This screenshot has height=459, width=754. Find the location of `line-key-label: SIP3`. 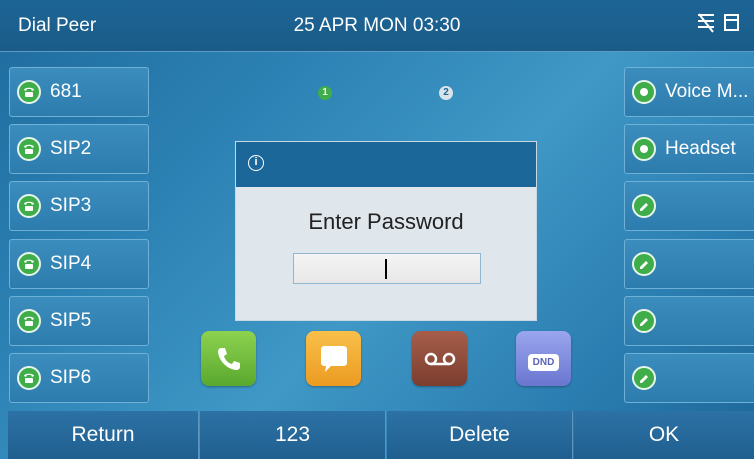

line-key-label: SIP3 is located at coordinates (71, 205).